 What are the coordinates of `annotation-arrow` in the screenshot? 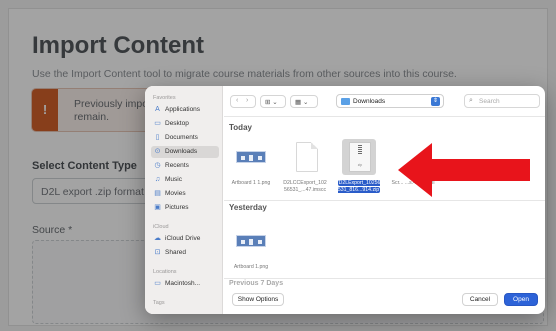 It's located at (464, 170).